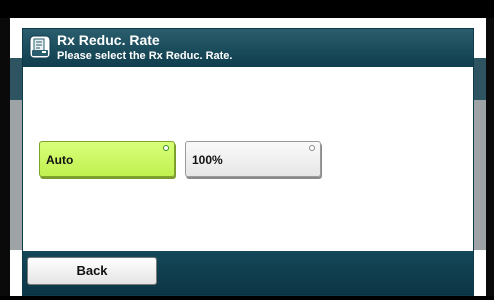 This screenshot has height=300, width=494. I want to click on device-bezel-right, so click(490, 159).